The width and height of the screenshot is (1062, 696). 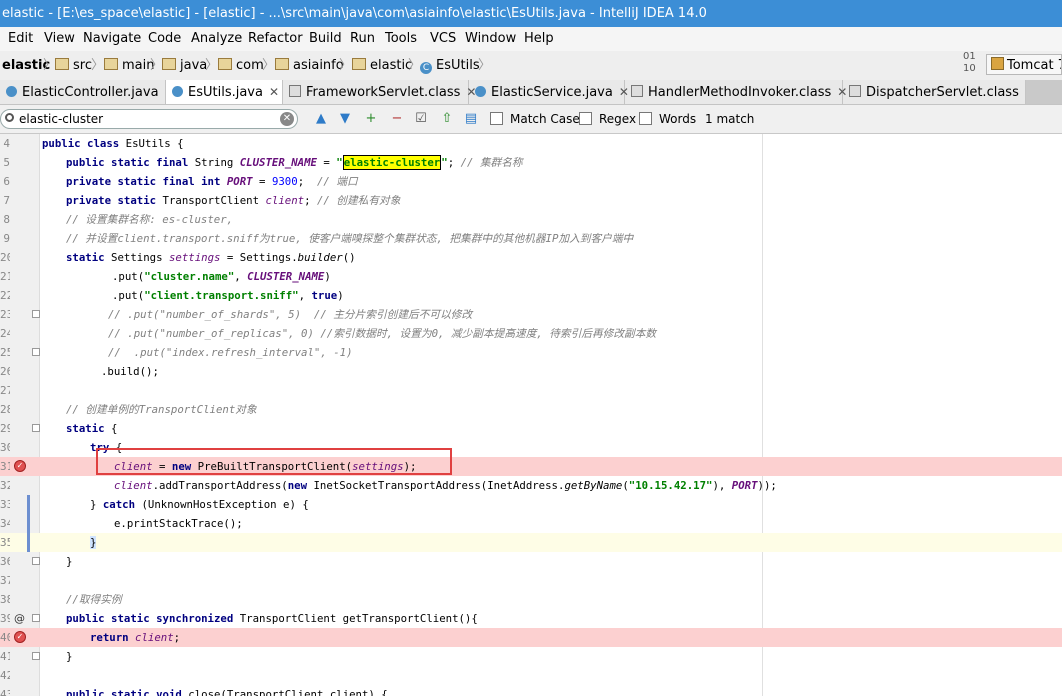 I want to click on menu-build: Build, so click(x=325, y=39).